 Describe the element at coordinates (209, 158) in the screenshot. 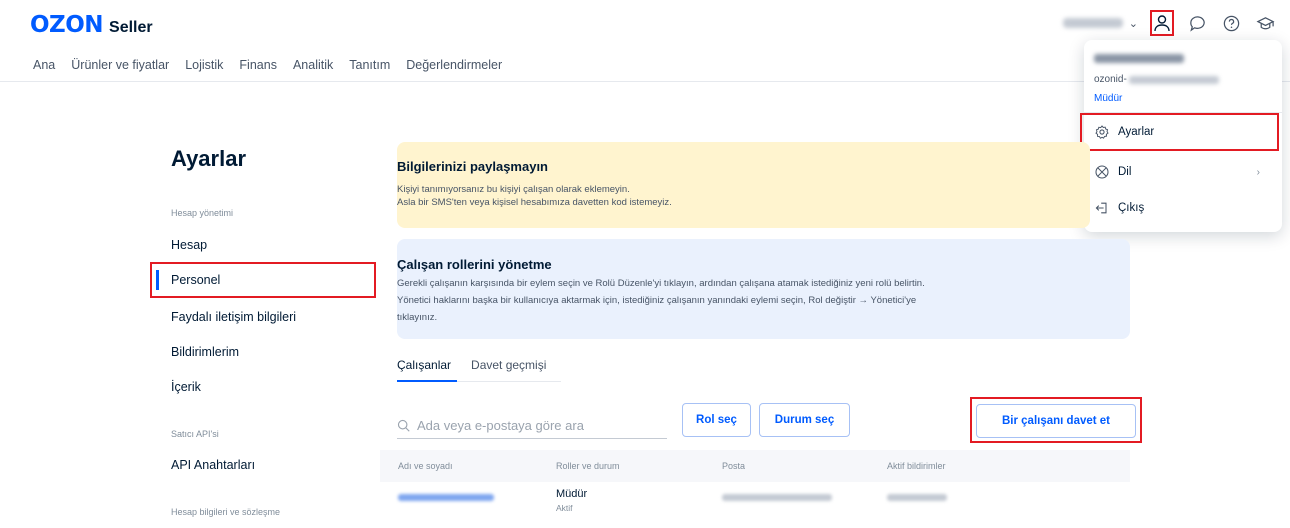

I see `page-title: Ayarlar` at that location.